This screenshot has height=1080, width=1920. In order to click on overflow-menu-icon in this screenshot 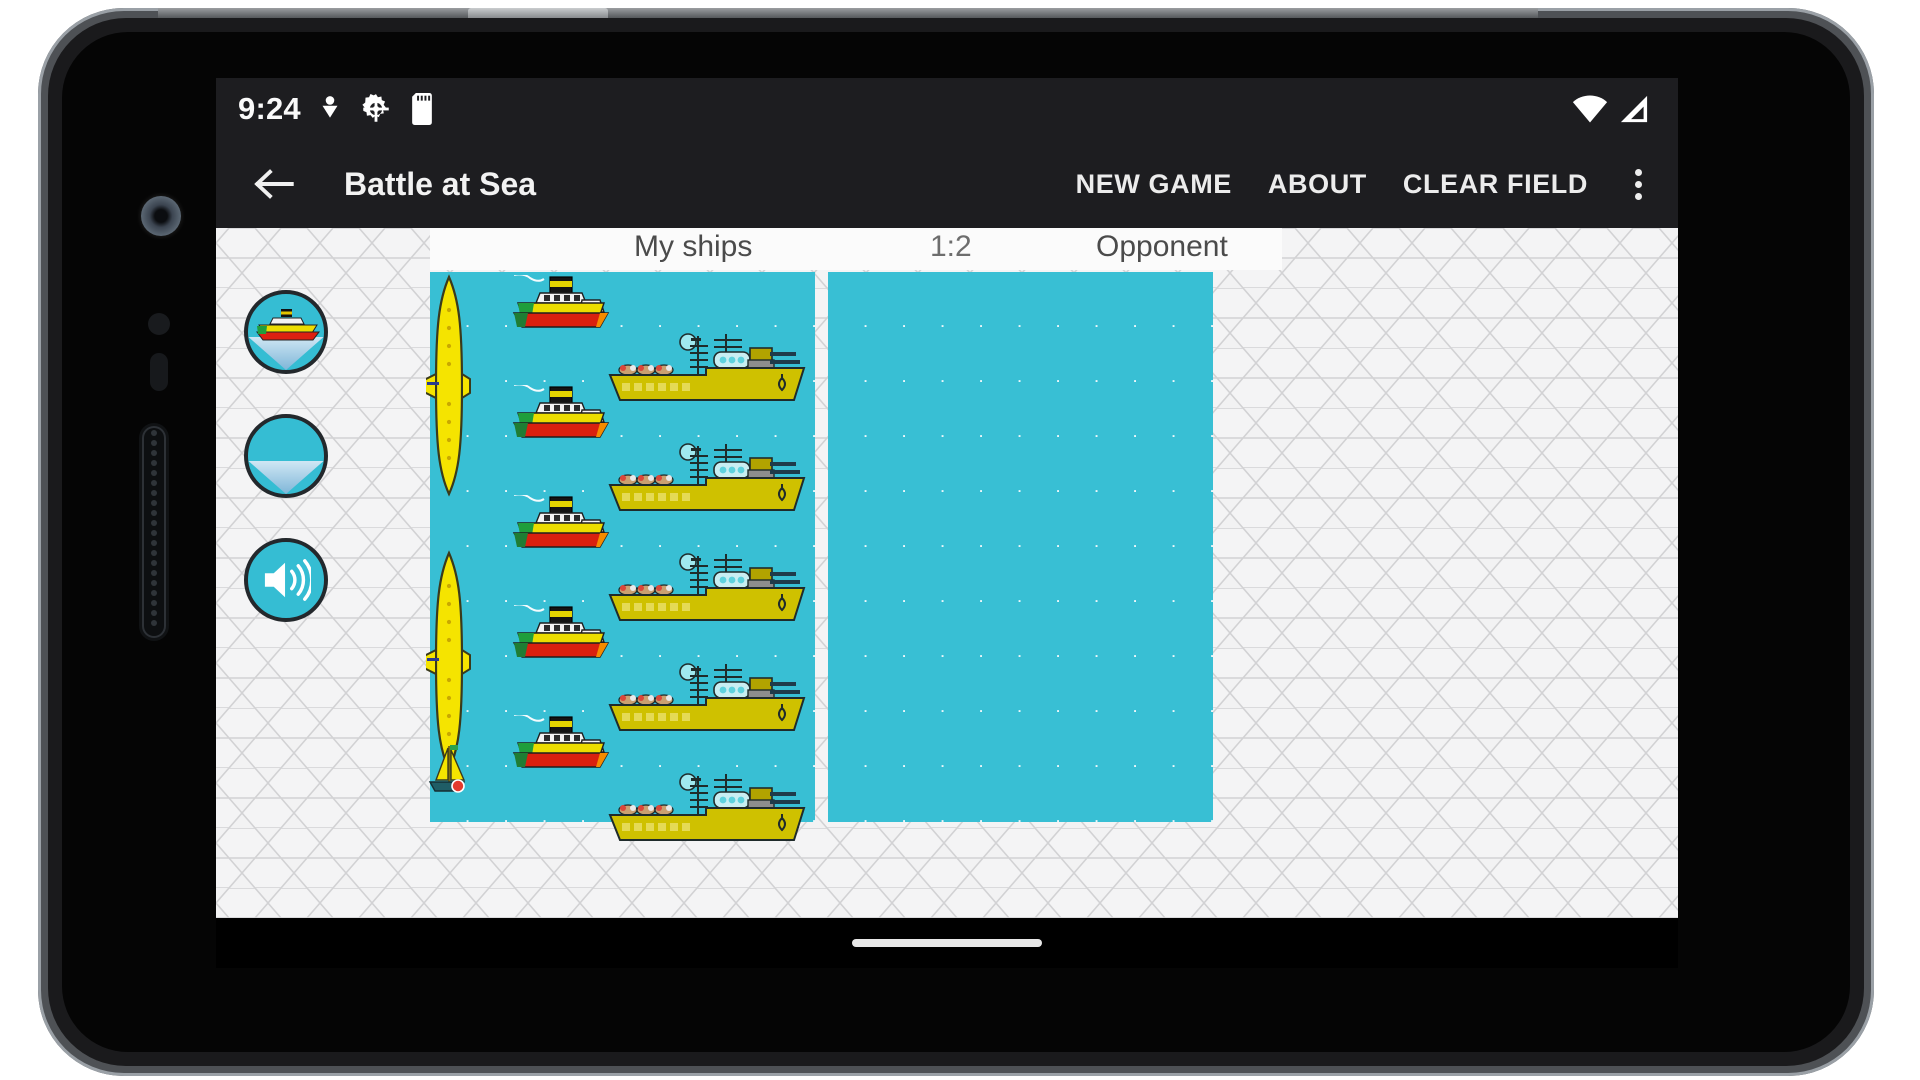, I will do `click(1638, 184)`.